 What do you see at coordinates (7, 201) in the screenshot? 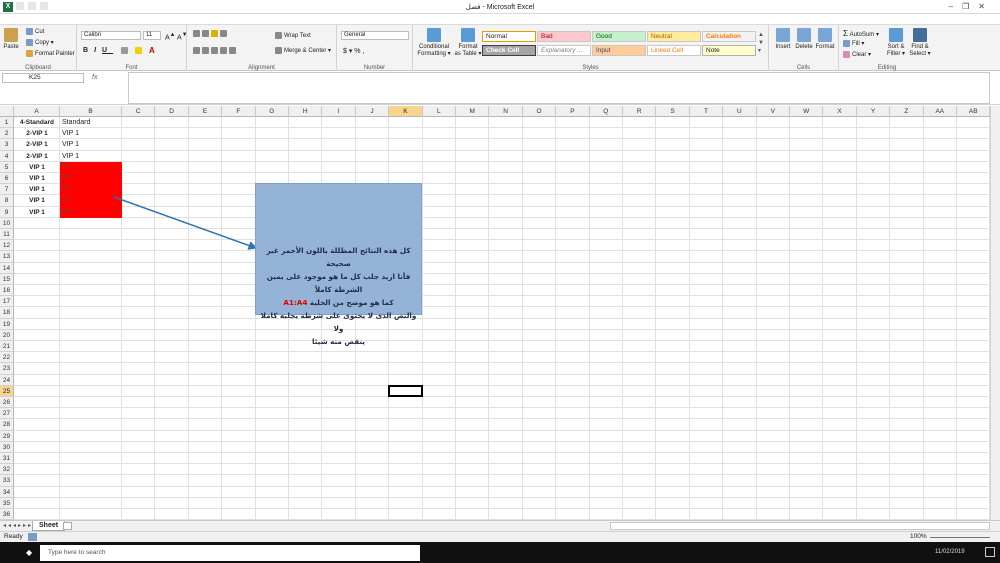
I see `row-header: 8` at bounding box center [7, 201].